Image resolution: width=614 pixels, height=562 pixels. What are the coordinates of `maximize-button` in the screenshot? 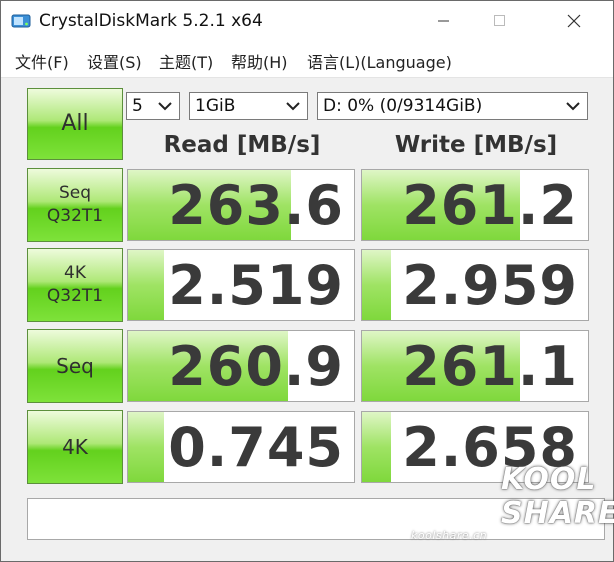 It's located at (500, 21).